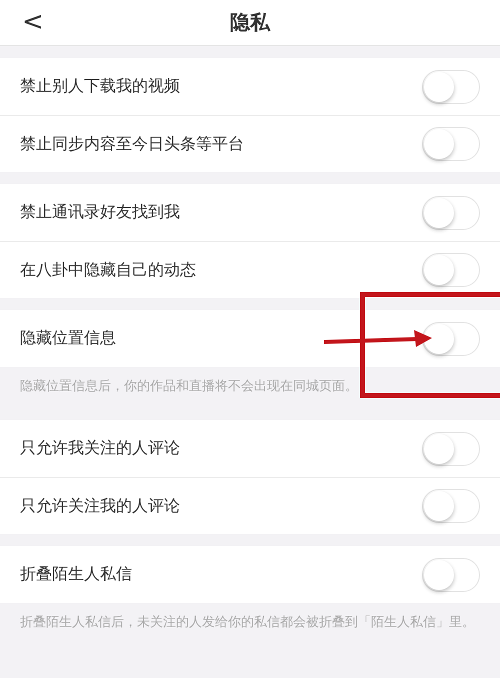  What do you see at coordinates (100, 86) in the screenshot?
I see `setting-label: 禁止别人下载我的视频` at bounding box center [100, 86].